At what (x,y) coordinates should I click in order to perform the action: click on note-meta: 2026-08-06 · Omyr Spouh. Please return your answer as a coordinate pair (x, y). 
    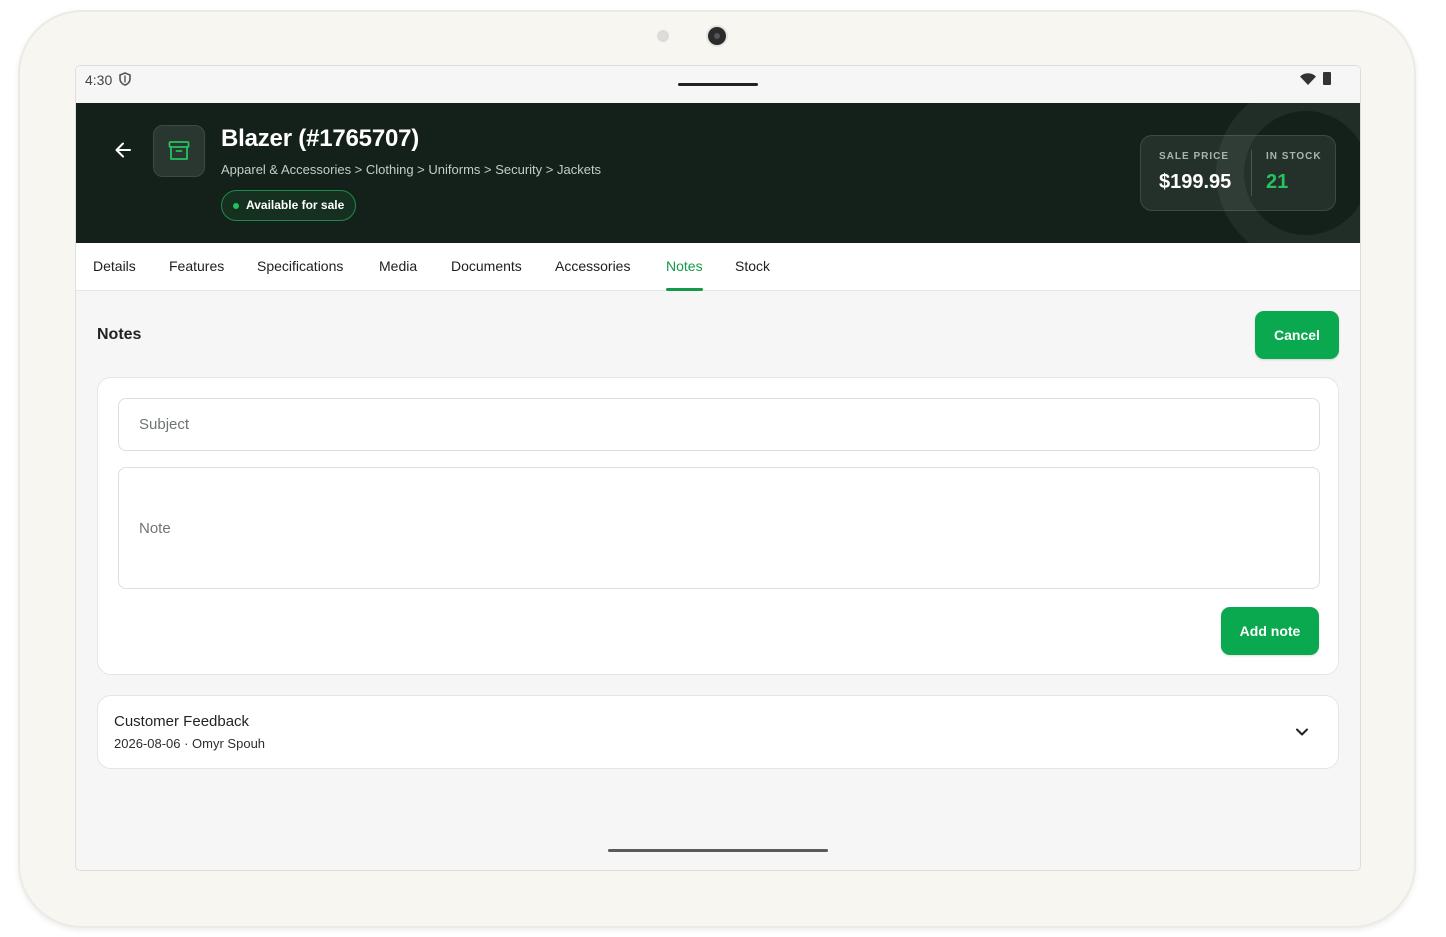
    Looking at the image, I should click on (190, 743).